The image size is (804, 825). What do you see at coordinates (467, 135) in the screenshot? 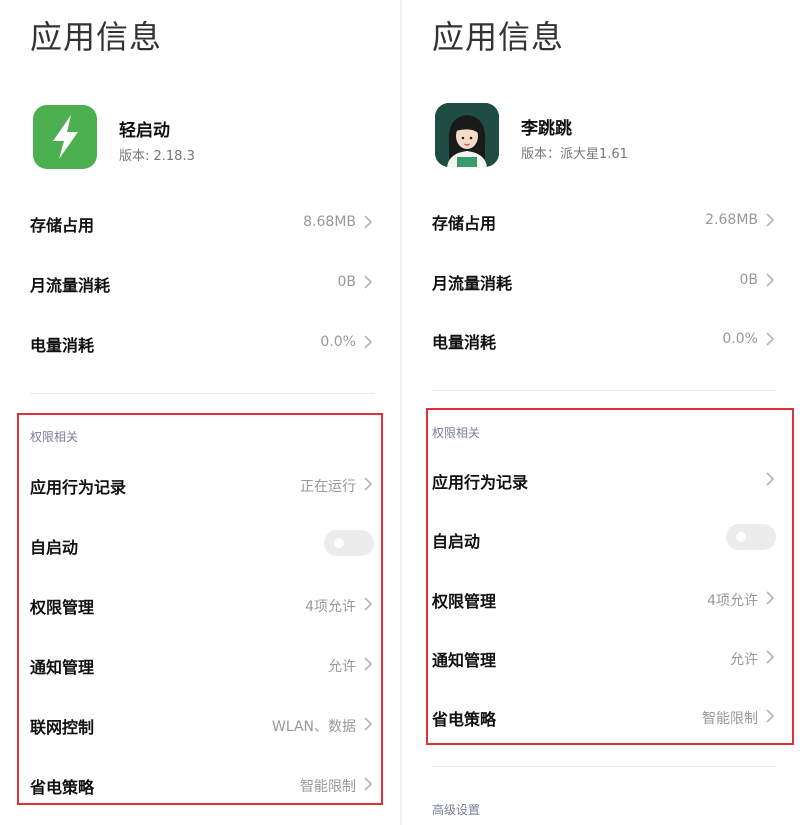
I see `girl-avatar-icon` at bounding box center [467, 135].